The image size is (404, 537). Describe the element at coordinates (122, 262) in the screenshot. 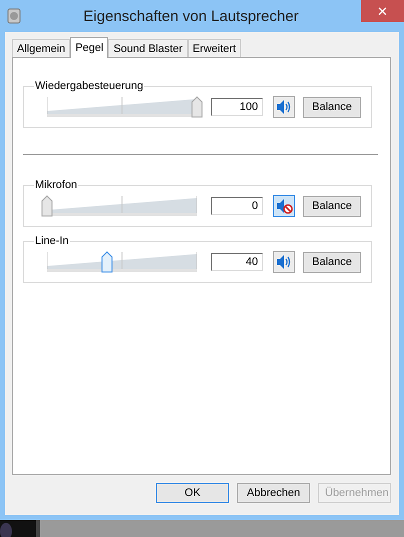

I see `slider-track-icon` at that location.